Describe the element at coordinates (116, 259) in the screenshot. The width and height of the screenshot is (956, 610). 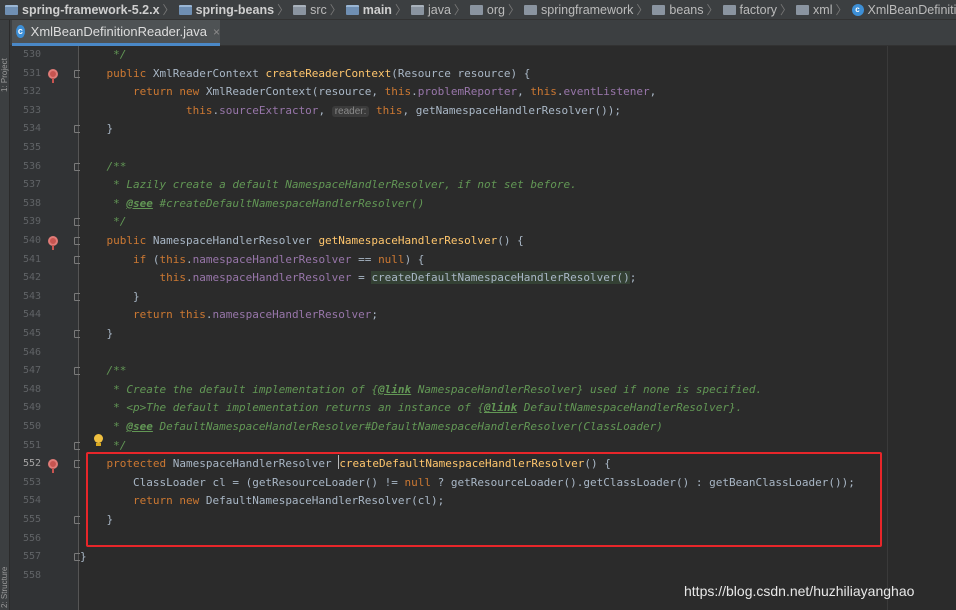
I see `code-token: if` at that location.